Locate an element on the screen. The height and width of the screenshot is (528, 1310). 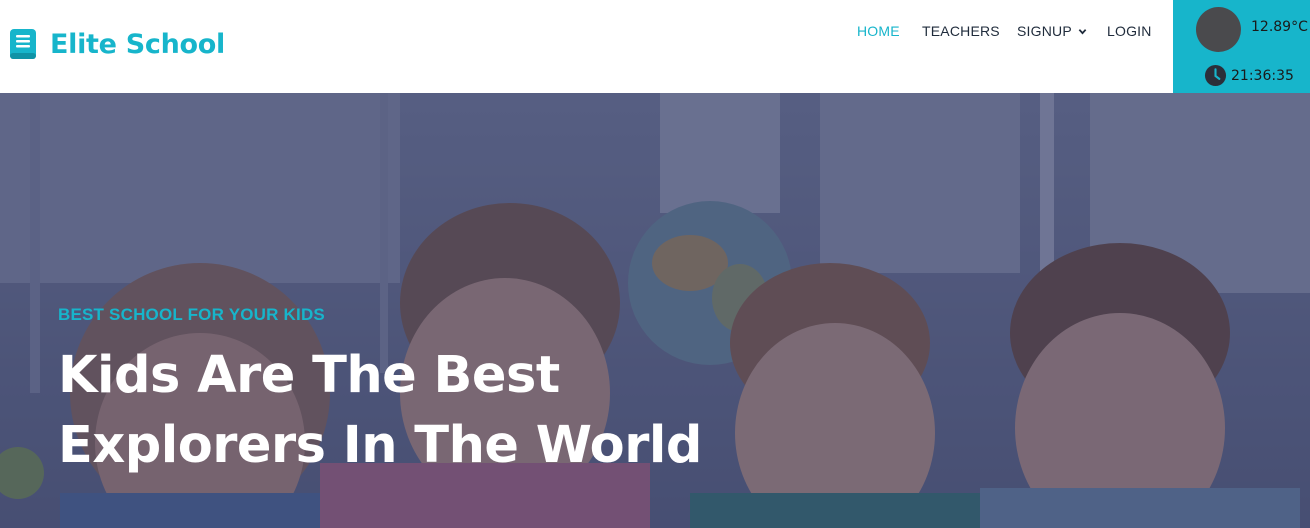
nav-signup-dropdown: SIGNUP is located at coordinates (1052, 31).